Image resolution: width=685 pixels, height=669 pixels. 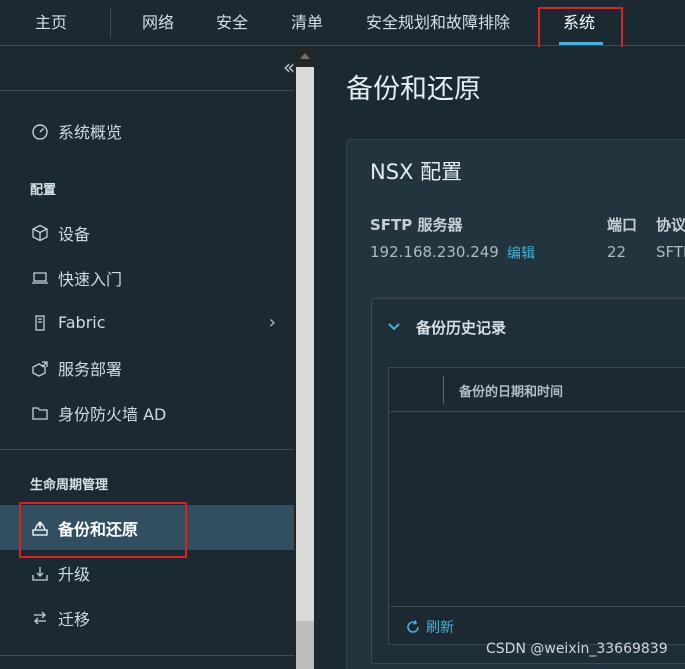 I want to click on grid-header: 备份的日期和时间, so click(x=537, y=390).